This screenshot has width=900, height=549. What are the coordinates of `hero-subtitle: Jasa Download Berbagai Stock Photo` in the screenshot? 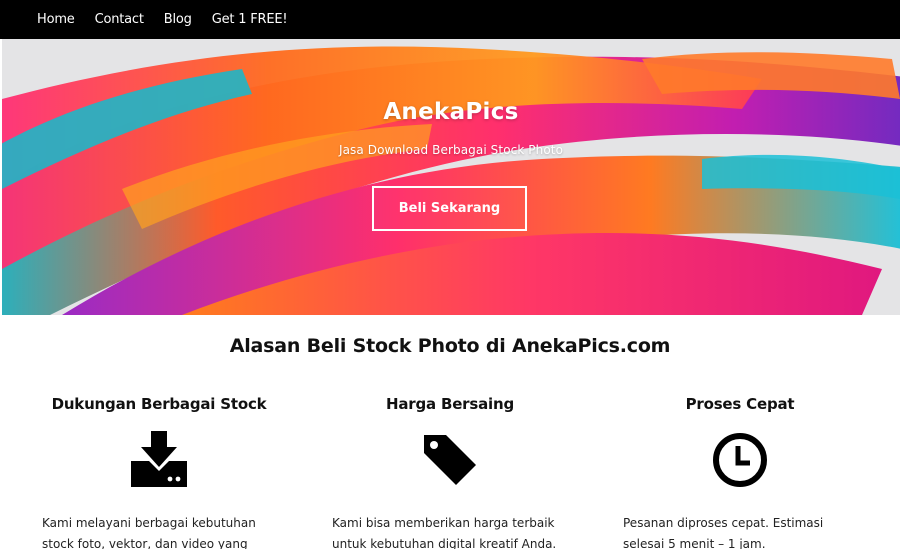 It's located at (451, 150).